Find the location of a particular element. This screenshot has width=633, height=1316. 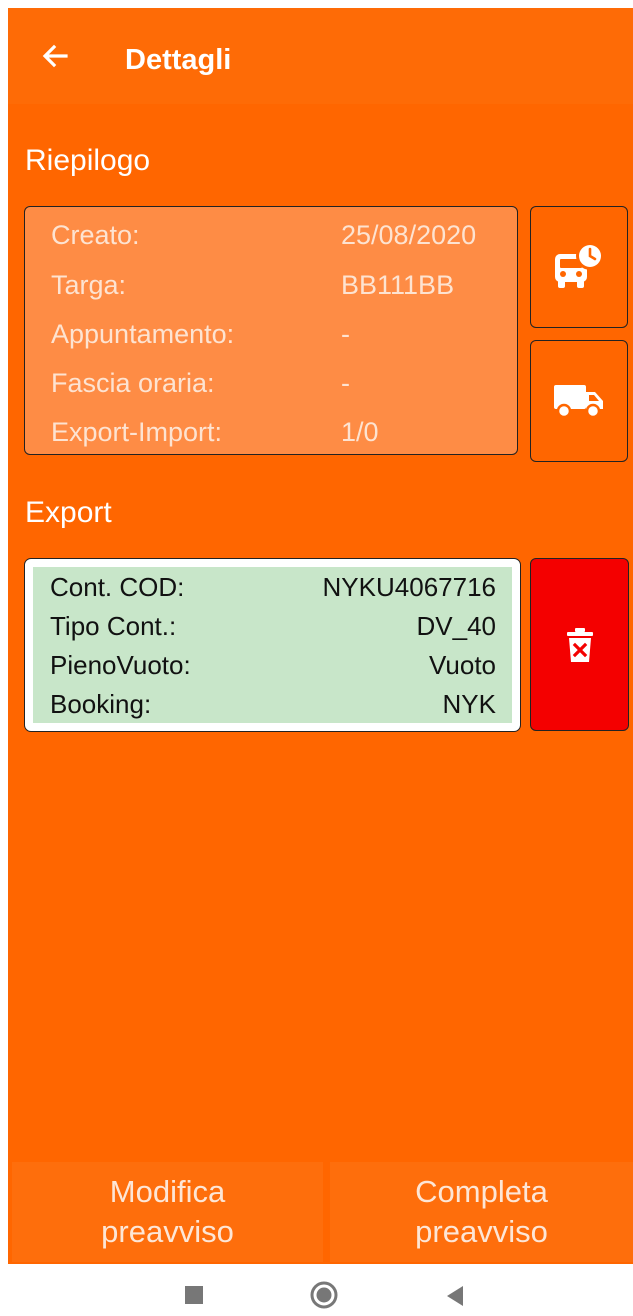

complete-notice-button: Completa preavviso is located at coordinates (481, 1212).